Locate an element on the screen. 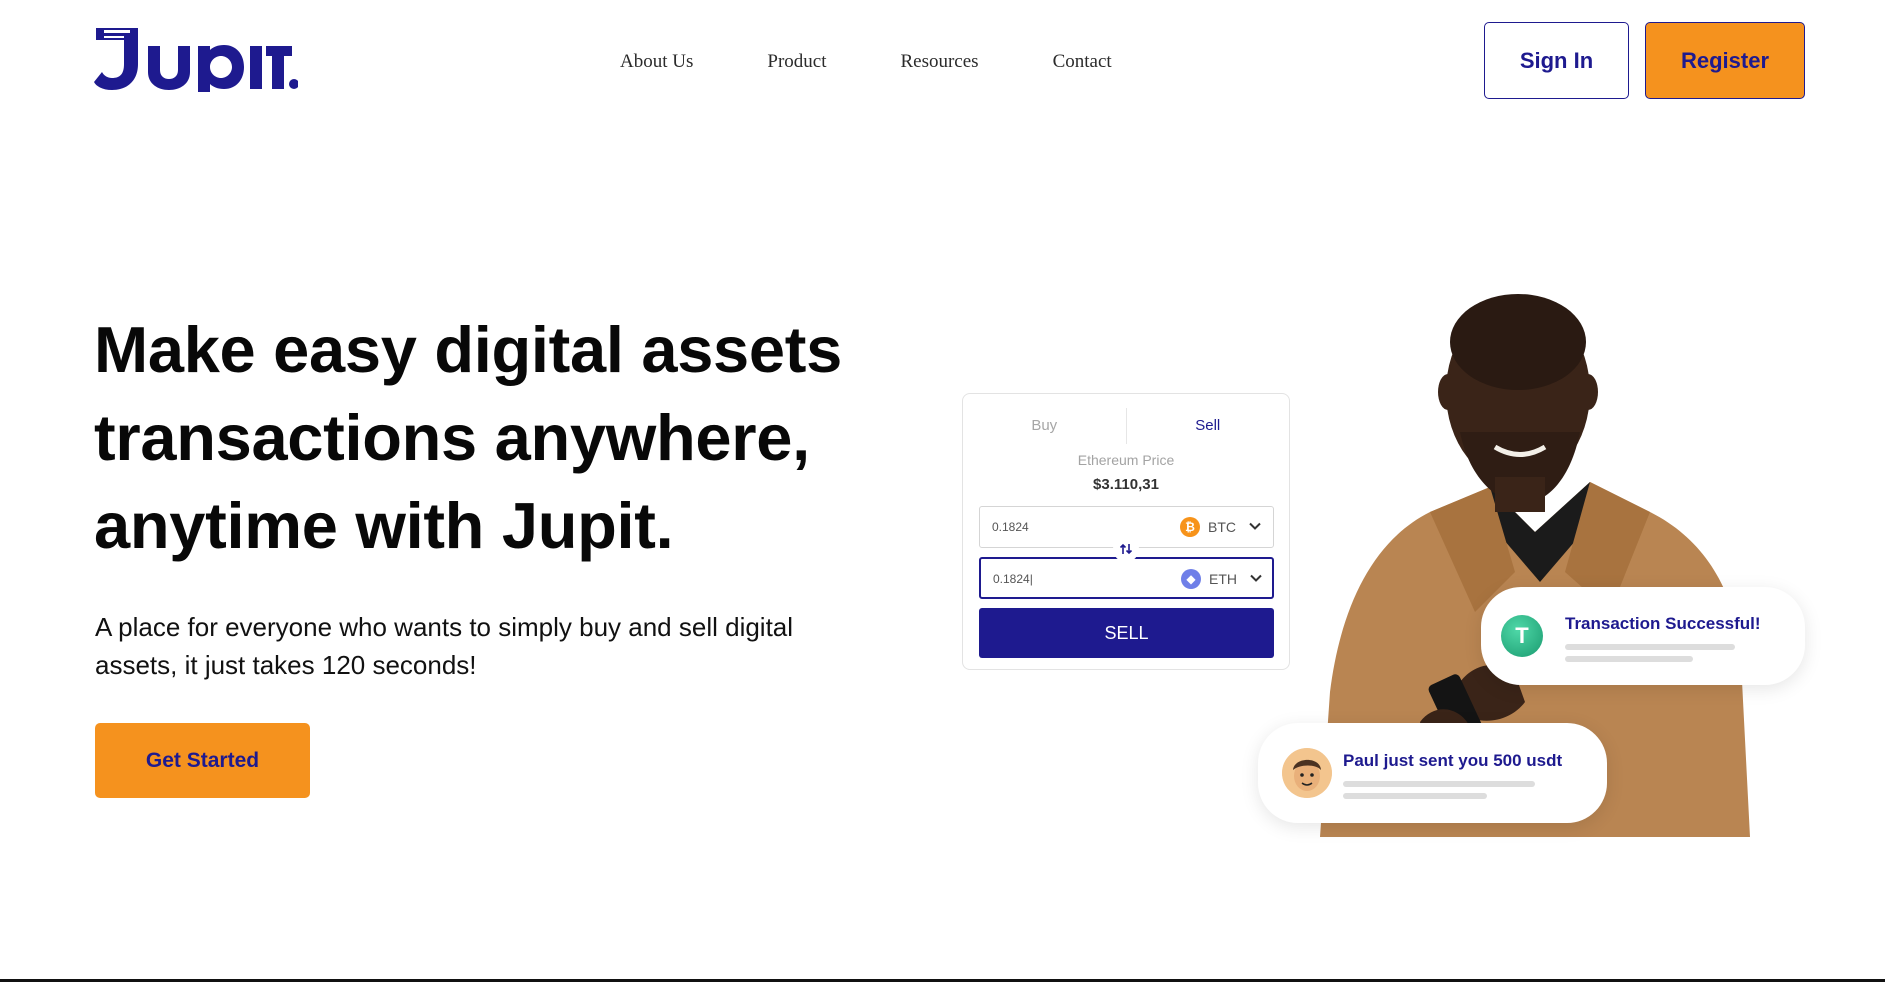 This screenshot has height=982, width=1885. tab-sell: Sell is located at coordinates (1208, 426).